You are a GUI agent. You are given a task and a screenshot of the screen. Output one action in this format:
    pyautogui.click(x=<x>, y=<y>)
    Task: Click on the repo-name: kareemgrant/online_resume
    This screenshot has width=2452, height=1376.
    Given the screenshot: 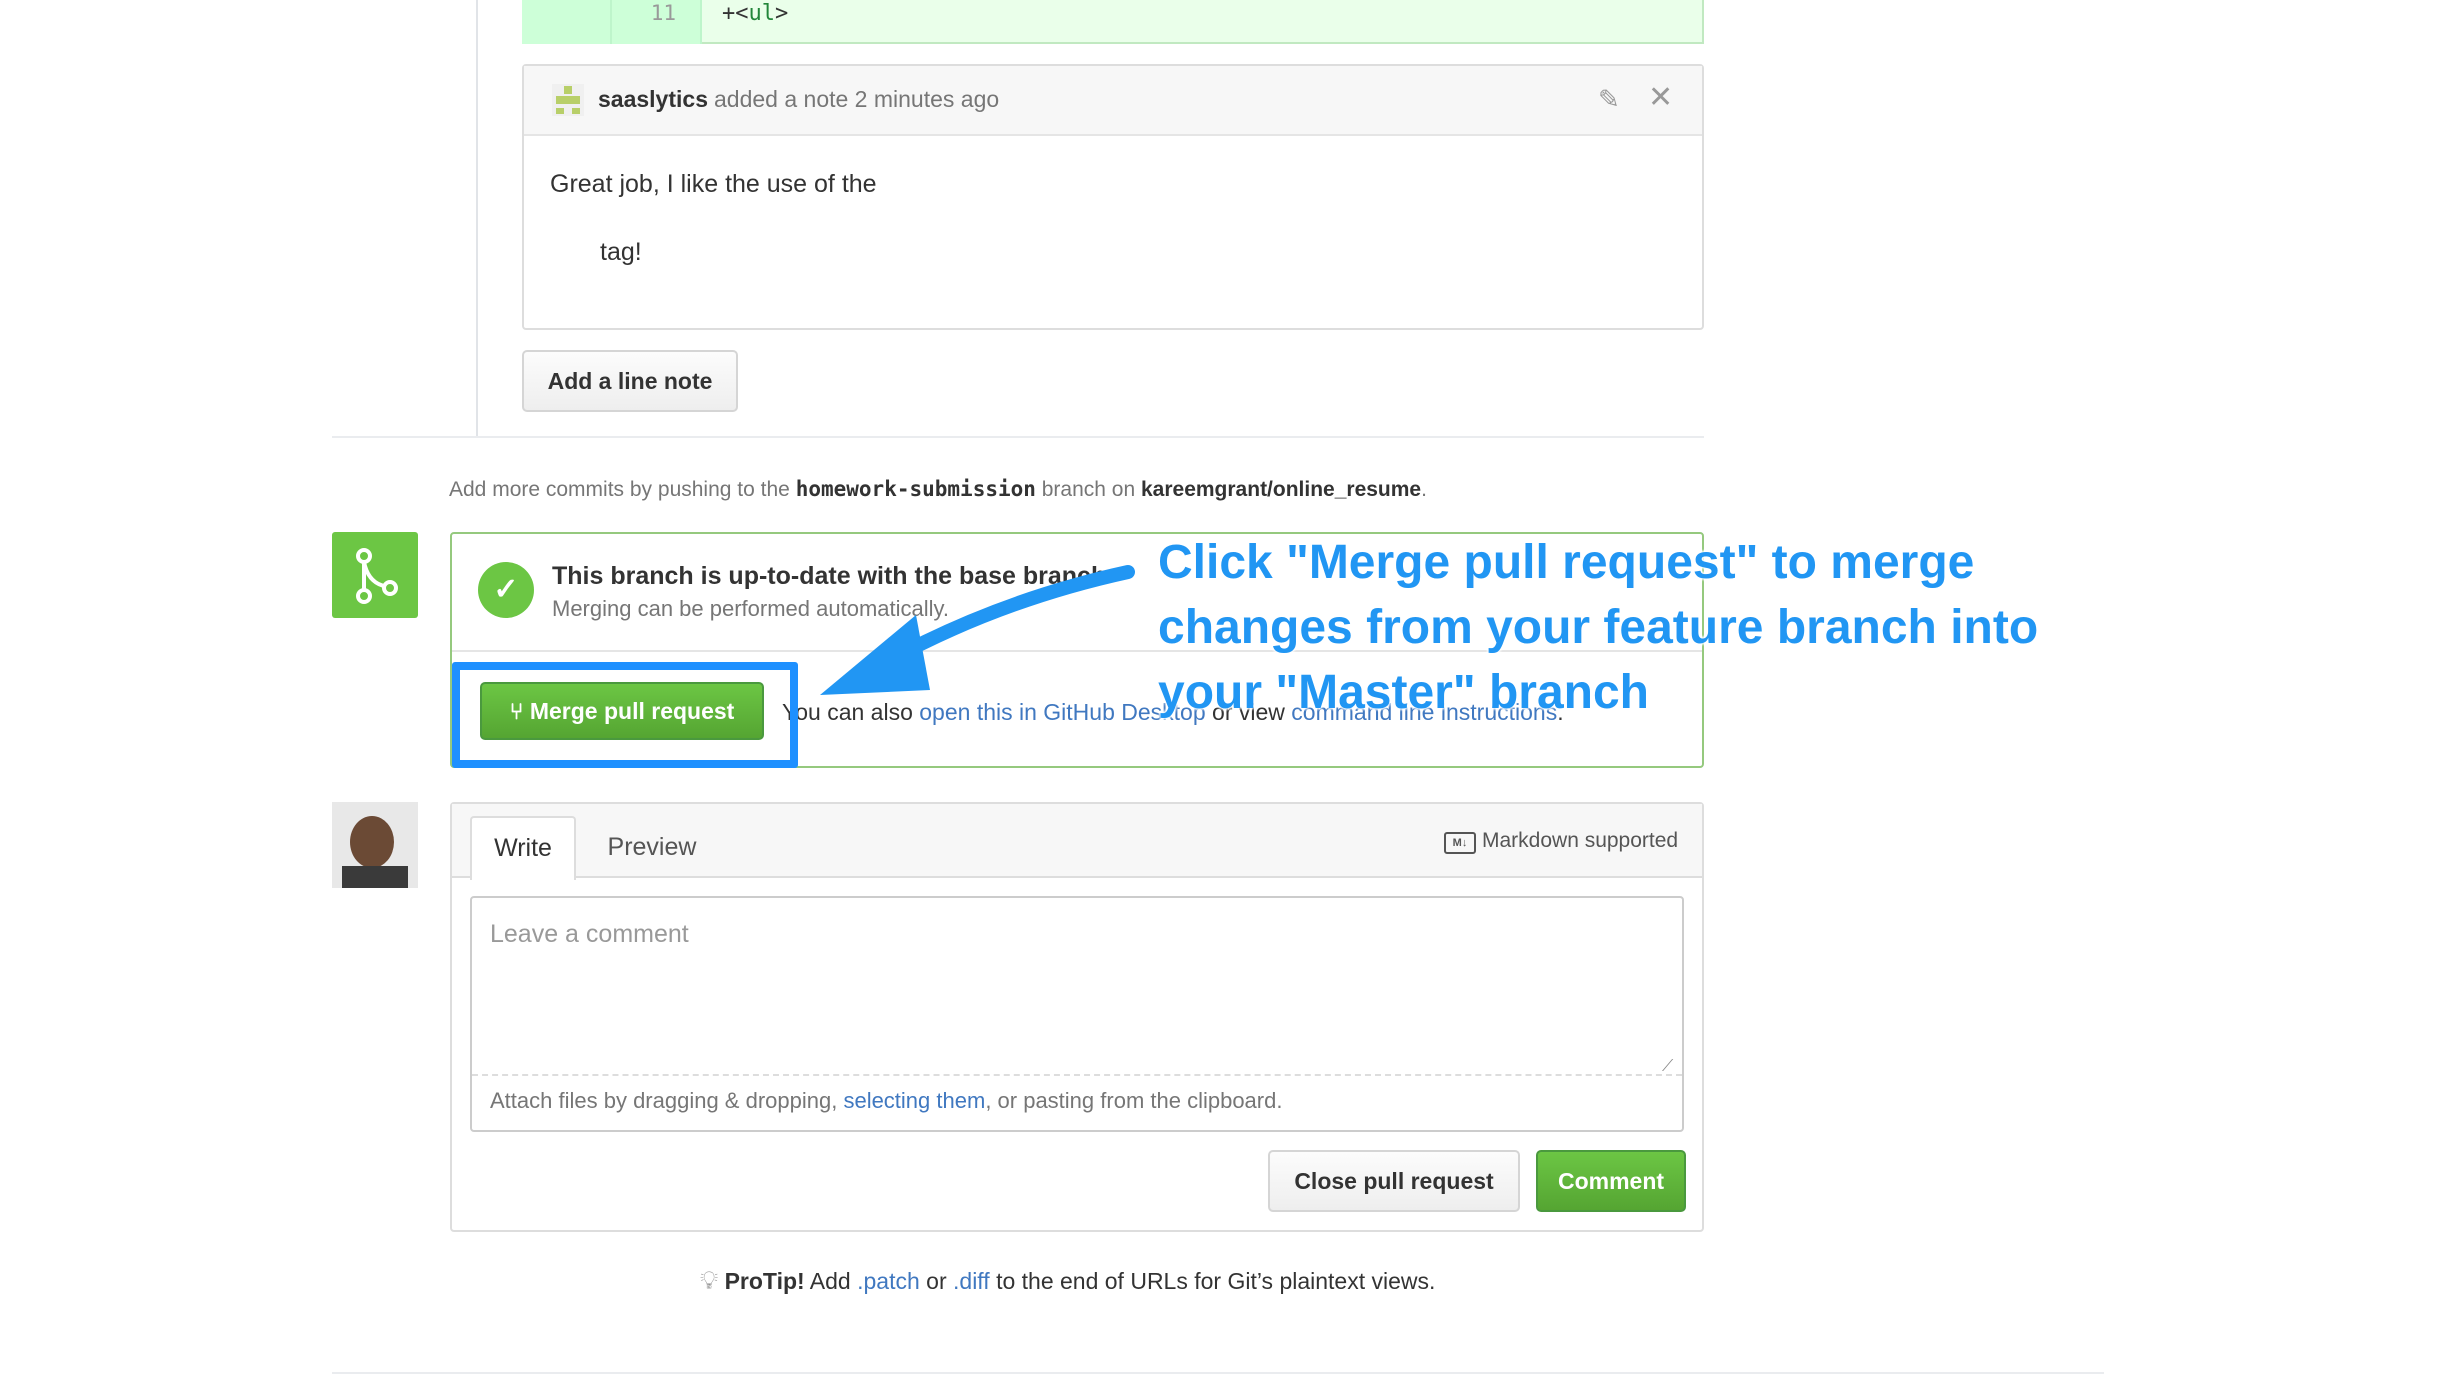 What is the action you would take?
    pyautogui.click(x=1281, y=489)
    